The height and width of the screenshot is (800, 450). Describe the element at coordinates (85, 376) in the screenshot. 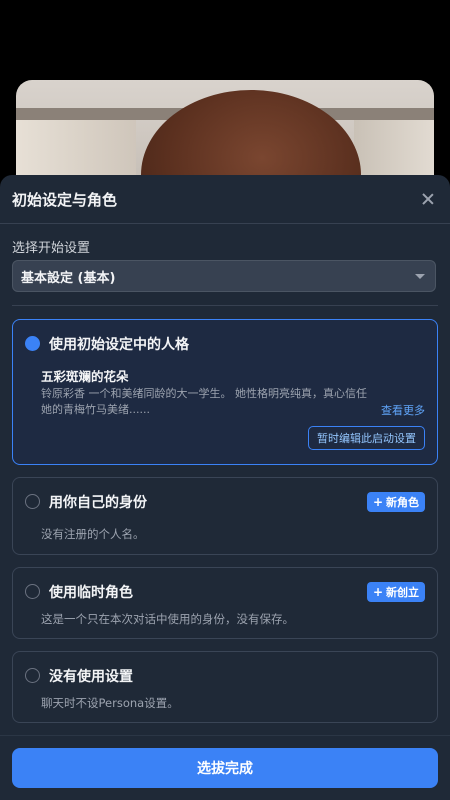

I see `persona-name: 五彩斑斓的花朵` at that location.